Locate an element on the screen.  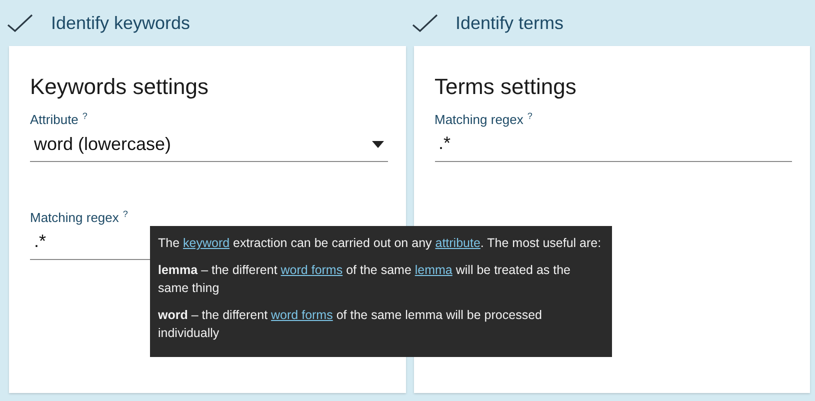
link: keyword is located at coordinates (206, 243).